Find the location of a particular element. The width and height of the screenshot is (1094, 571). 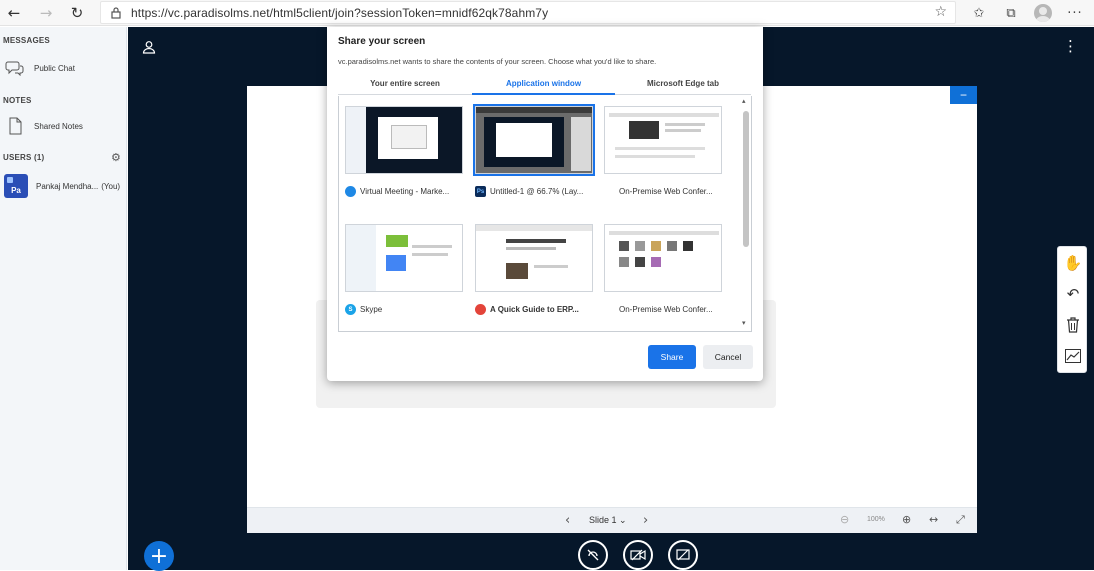

slide-label: Slide 1 is located at coordinates (603, 520).